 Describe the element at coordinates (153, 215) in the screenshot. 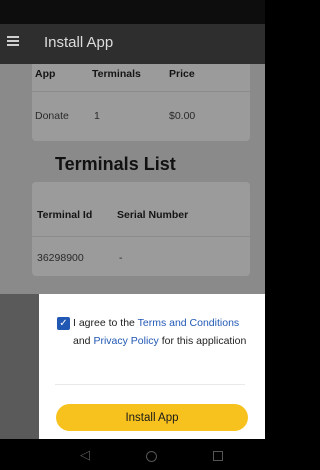

I see `column-header-serial-number: Serial Number` at that location.